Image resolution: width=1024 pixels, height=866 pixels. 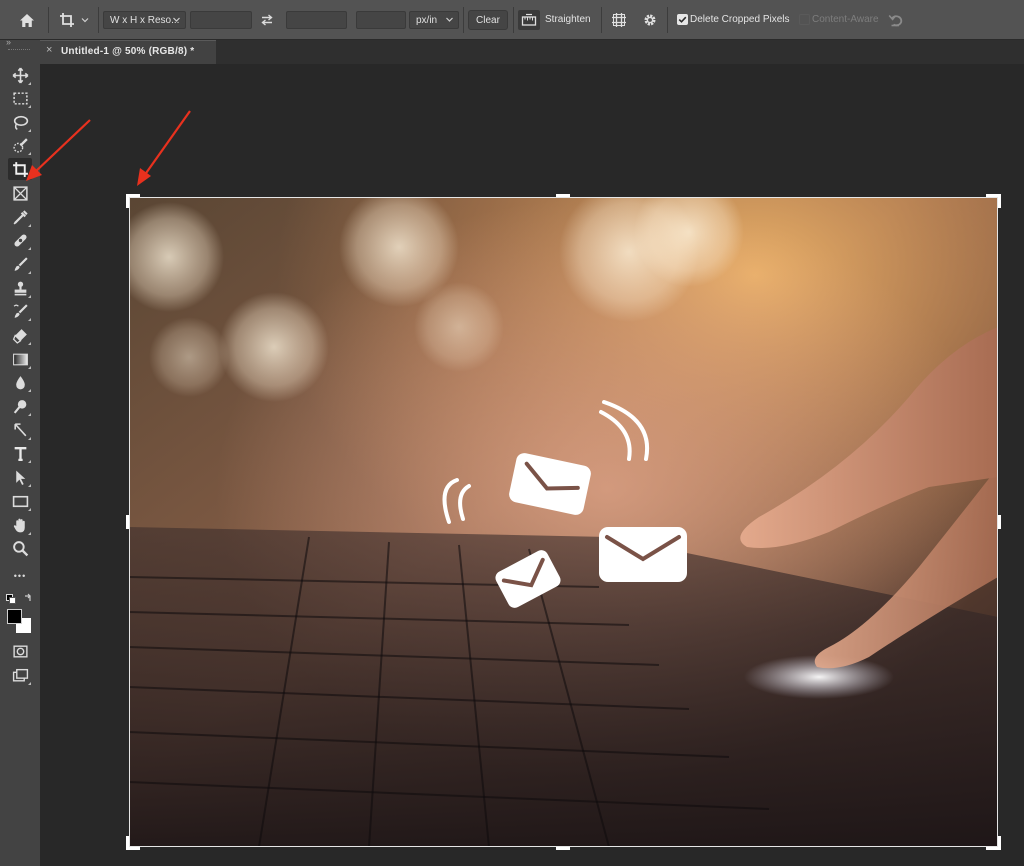 What do you see at coordinates (999, 522) in the screenshot?
I see `crop-handle-right` at bounding box center [999, 522].